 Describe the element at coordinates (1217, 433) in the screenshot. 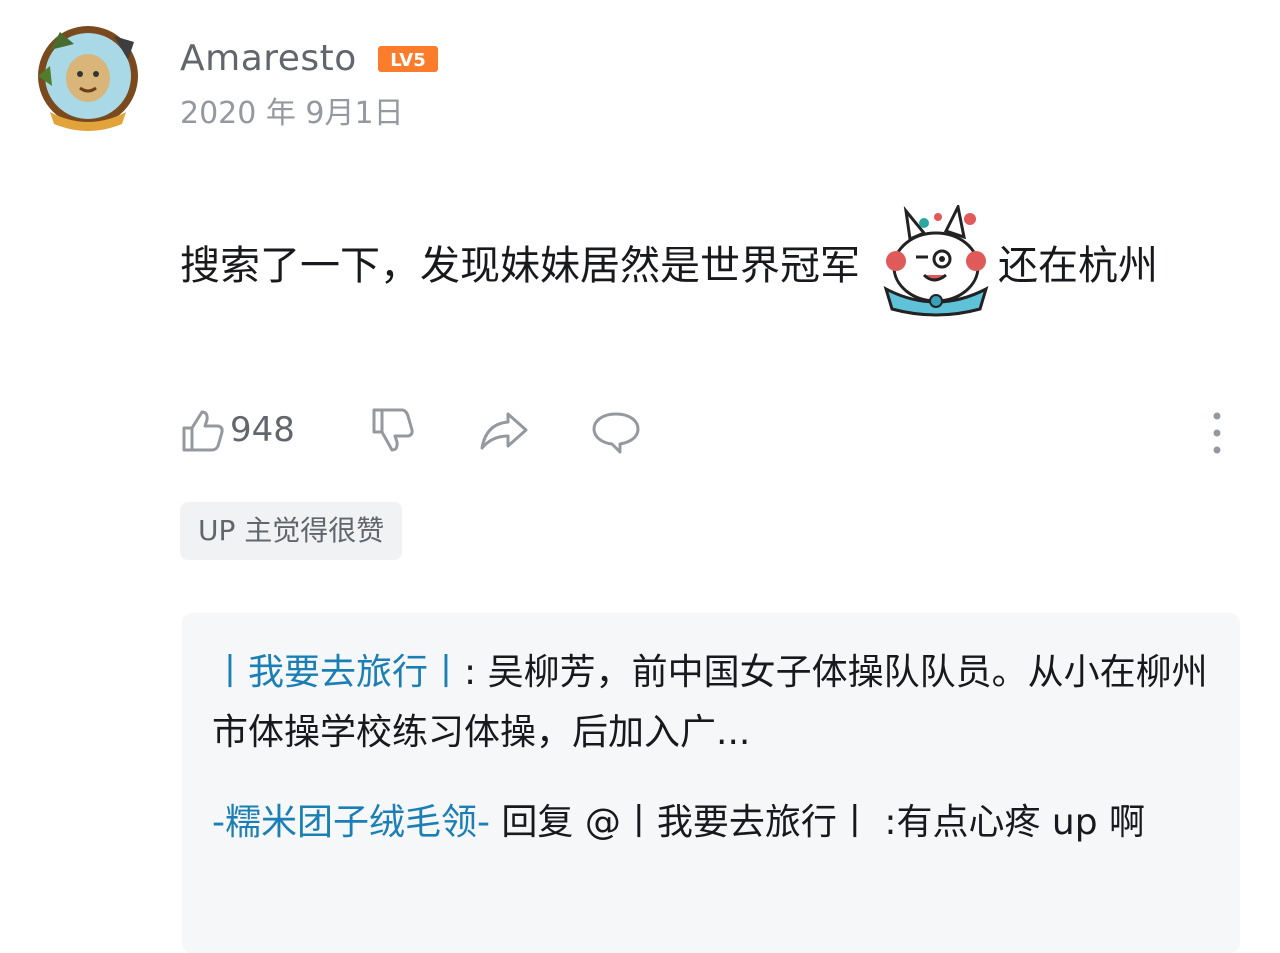

I see `more-icon` at that location.